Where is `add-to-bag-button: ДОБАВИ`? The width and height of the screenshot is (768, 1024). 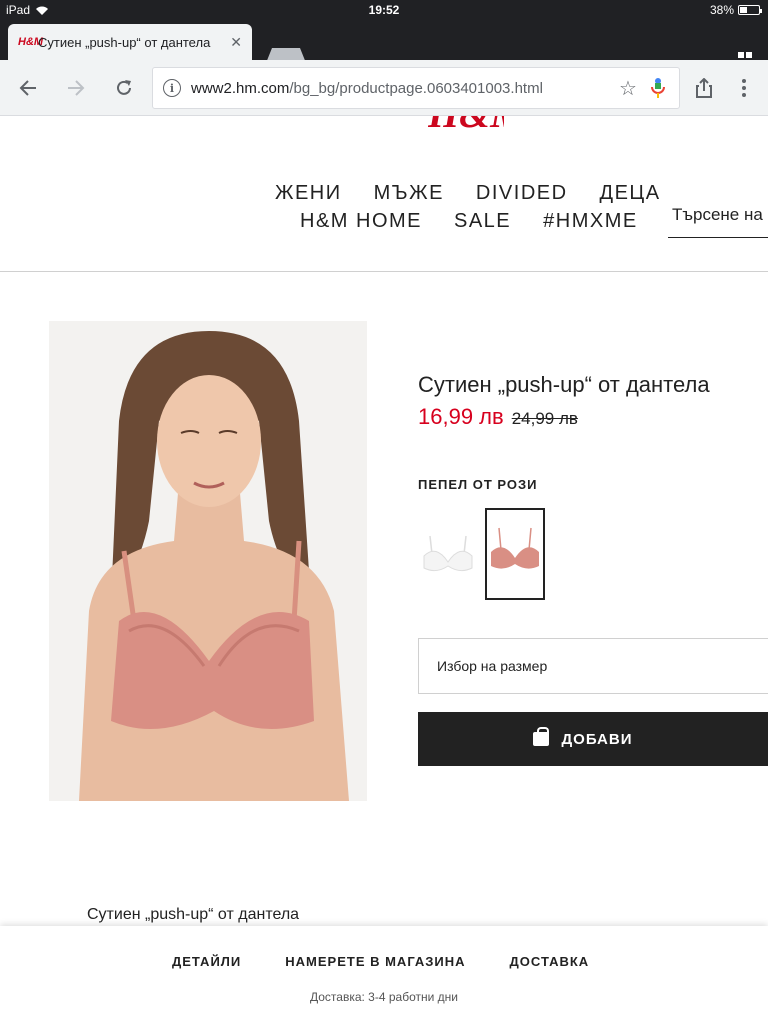 add-to-bag-button: ДОБАВИ is located at coordinates (593, 739).